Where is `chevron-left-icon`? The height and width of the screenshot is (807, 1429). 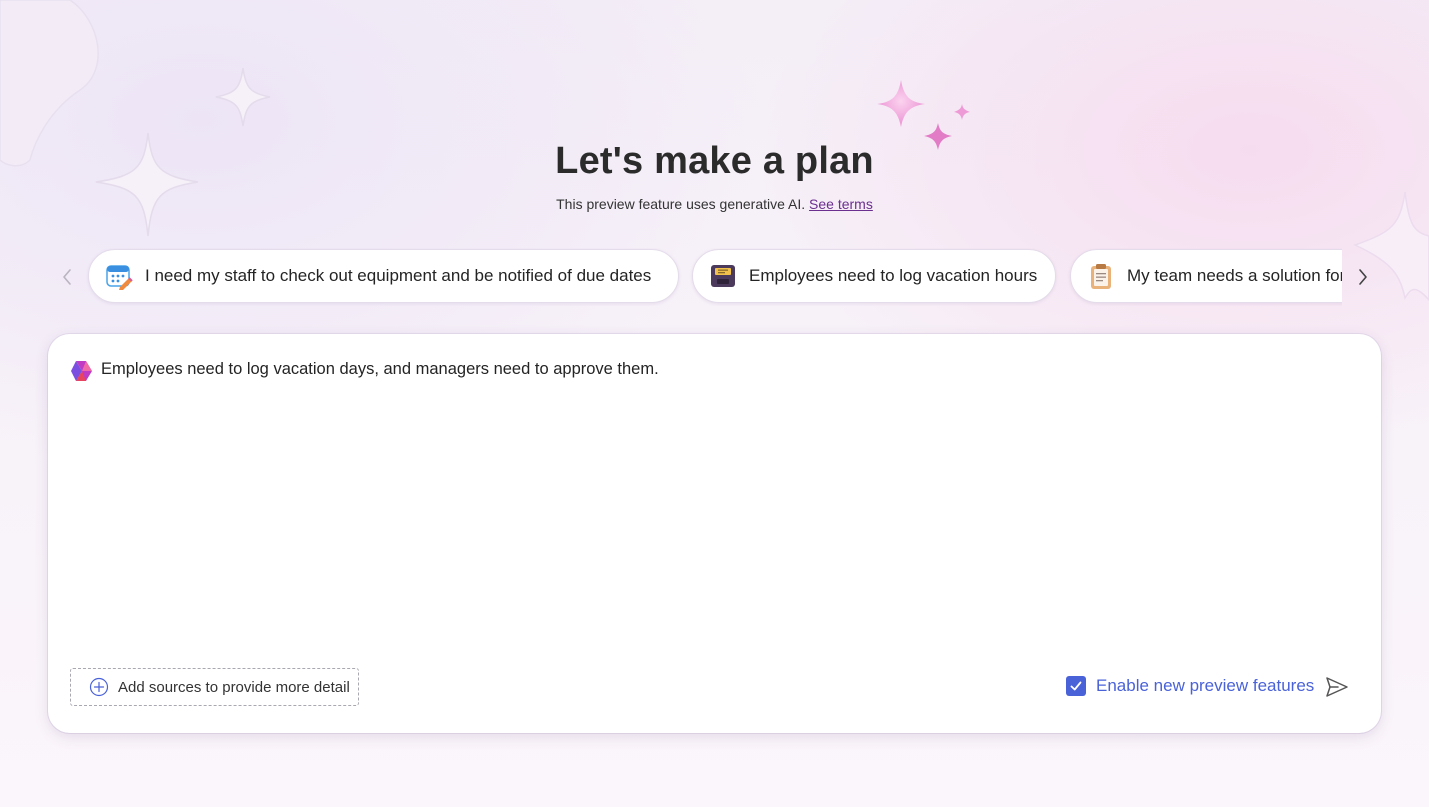
chevron-left-icon is located at coordinates (67, 277).